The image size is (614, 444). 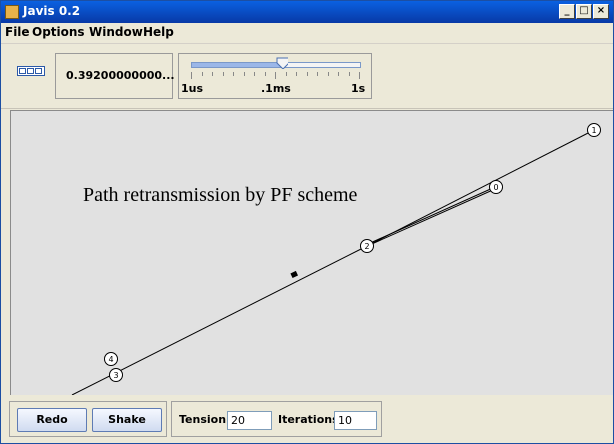 I want to click on menu-bar: File Options Window Help, so click(x=307, y=33).